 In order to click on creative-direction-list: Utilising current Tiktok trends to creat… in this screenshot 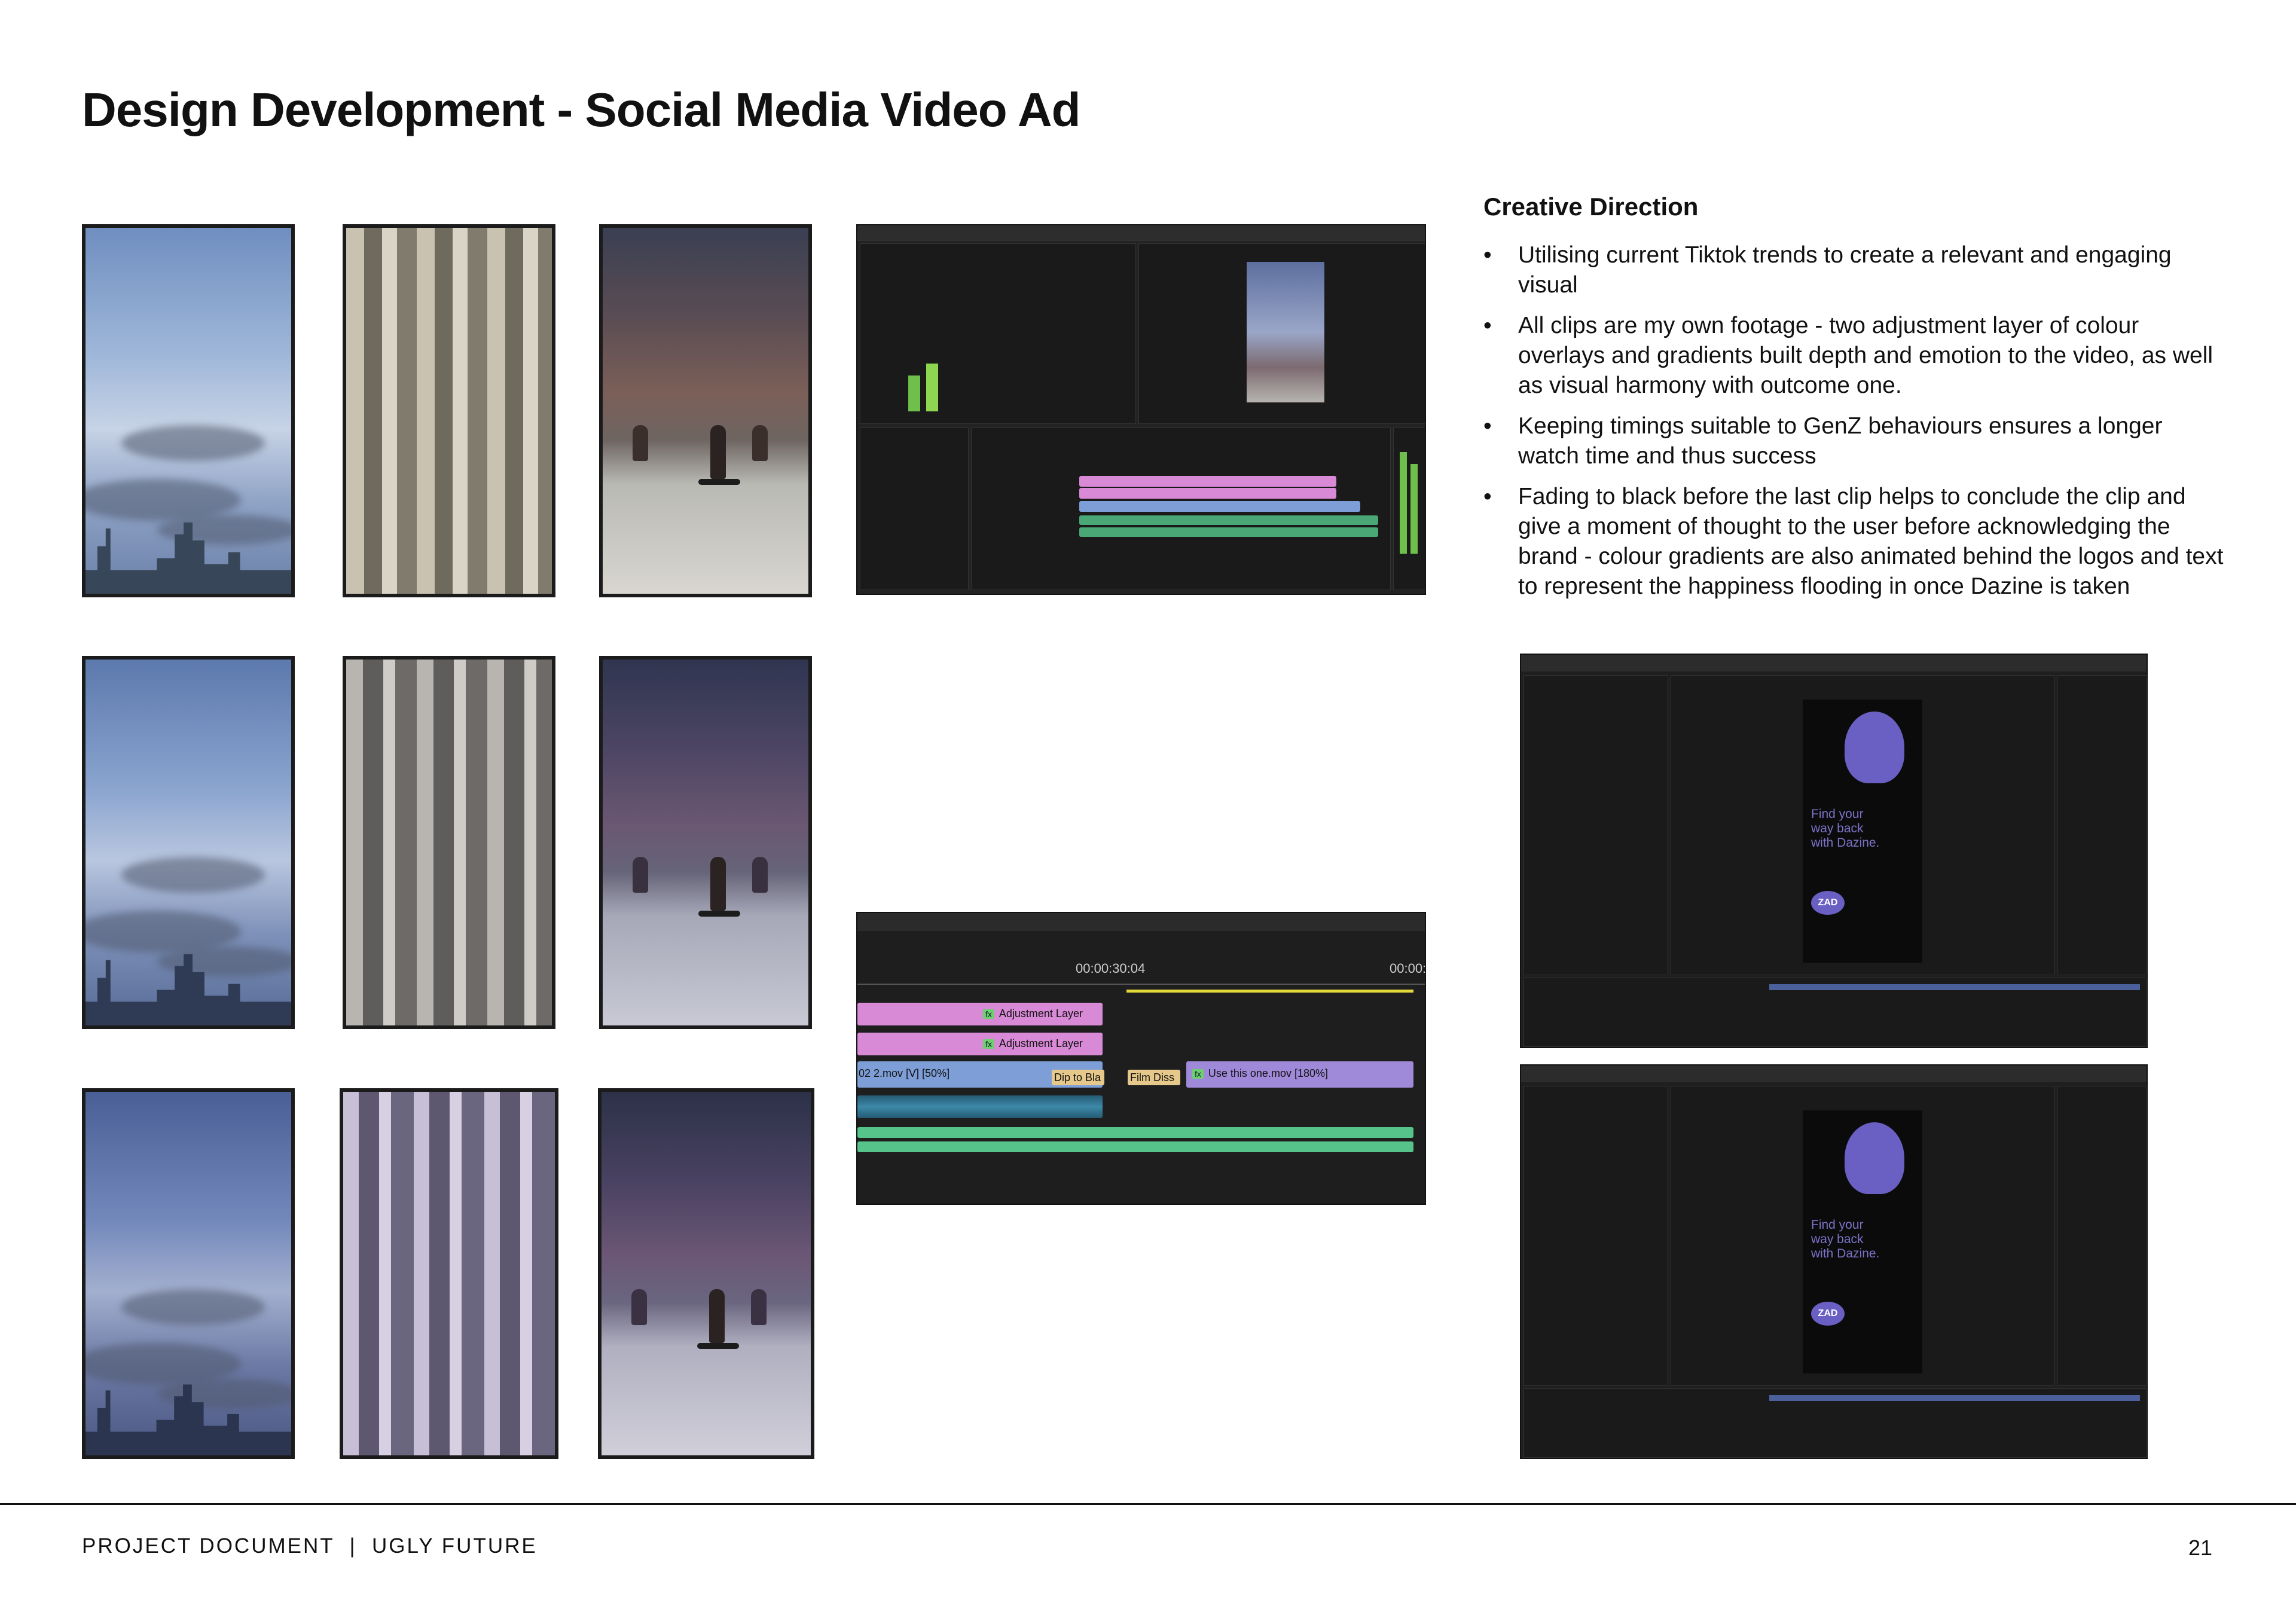, I will do `click(1854, 426)`.